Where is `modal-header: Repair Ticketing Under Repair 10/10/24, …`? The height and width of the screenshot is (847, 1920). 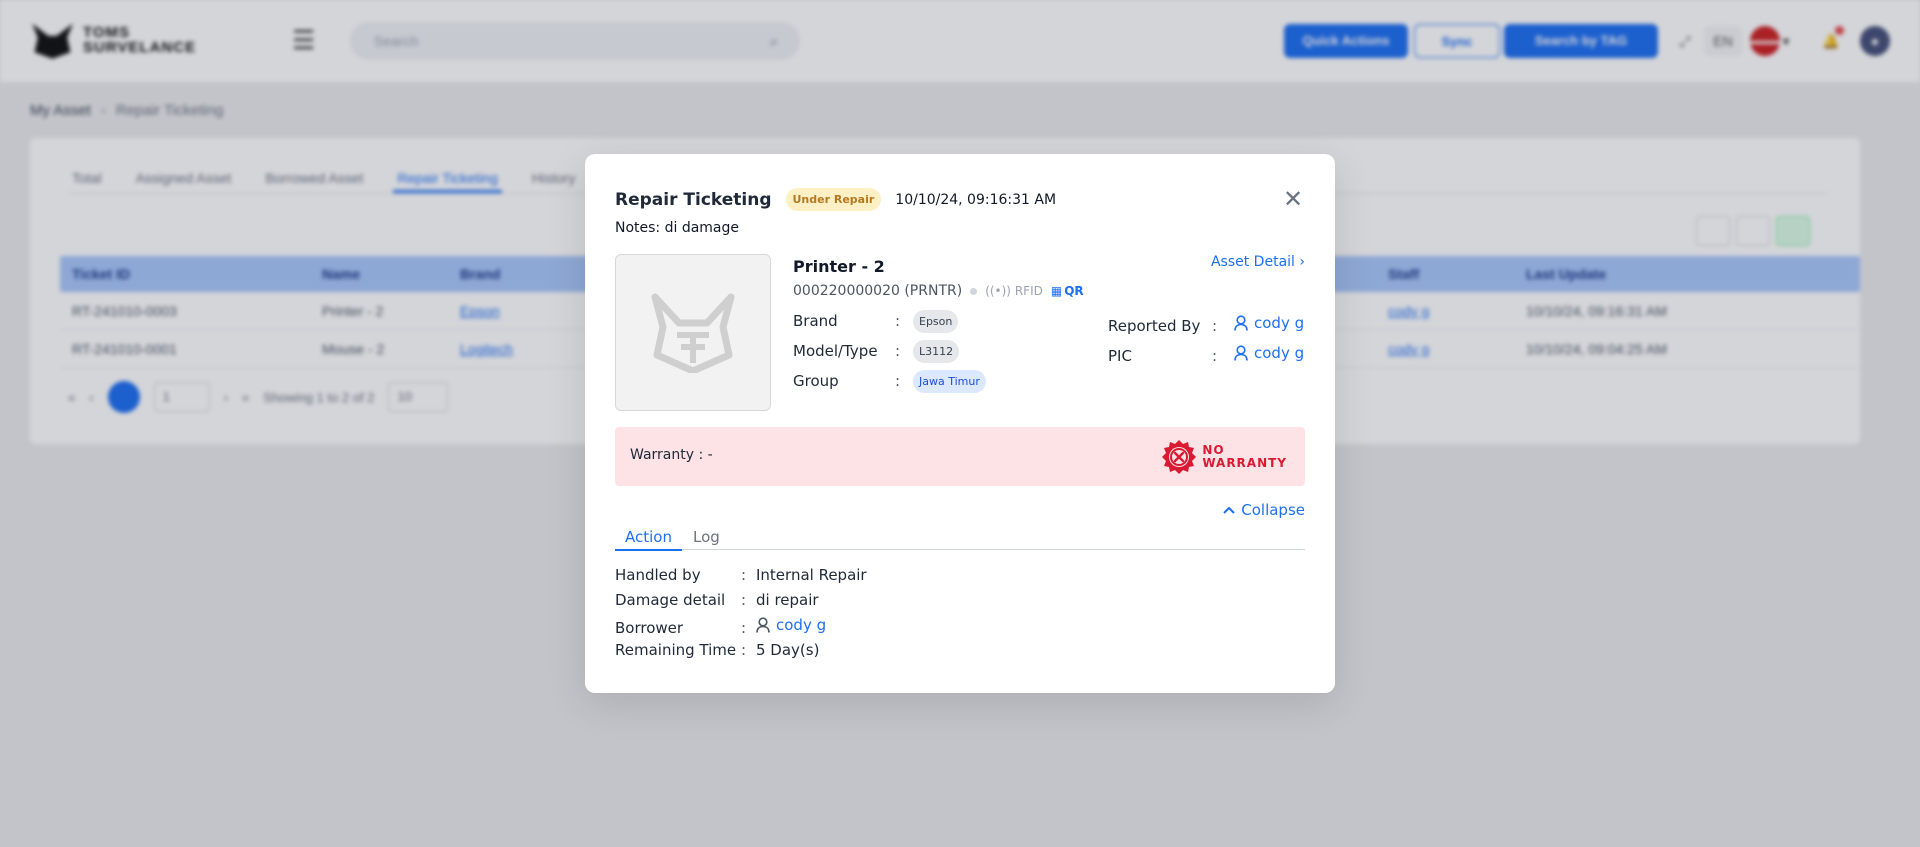
modal-header: Repair Ticketing Under Repair 10/10/24, … is located at coordinates (835, 199).